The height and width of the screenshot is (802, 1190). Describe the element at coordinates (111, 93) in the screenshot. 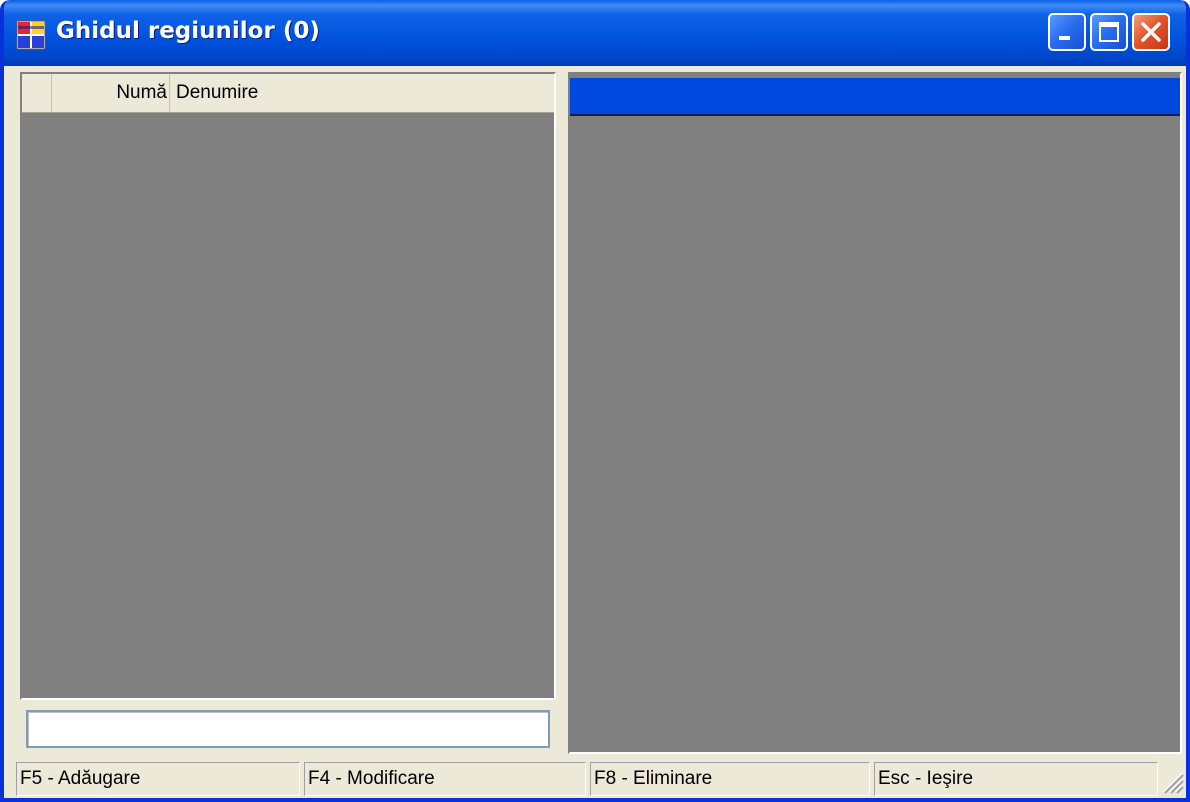

I see `column-header-numar: Numă` at that location.